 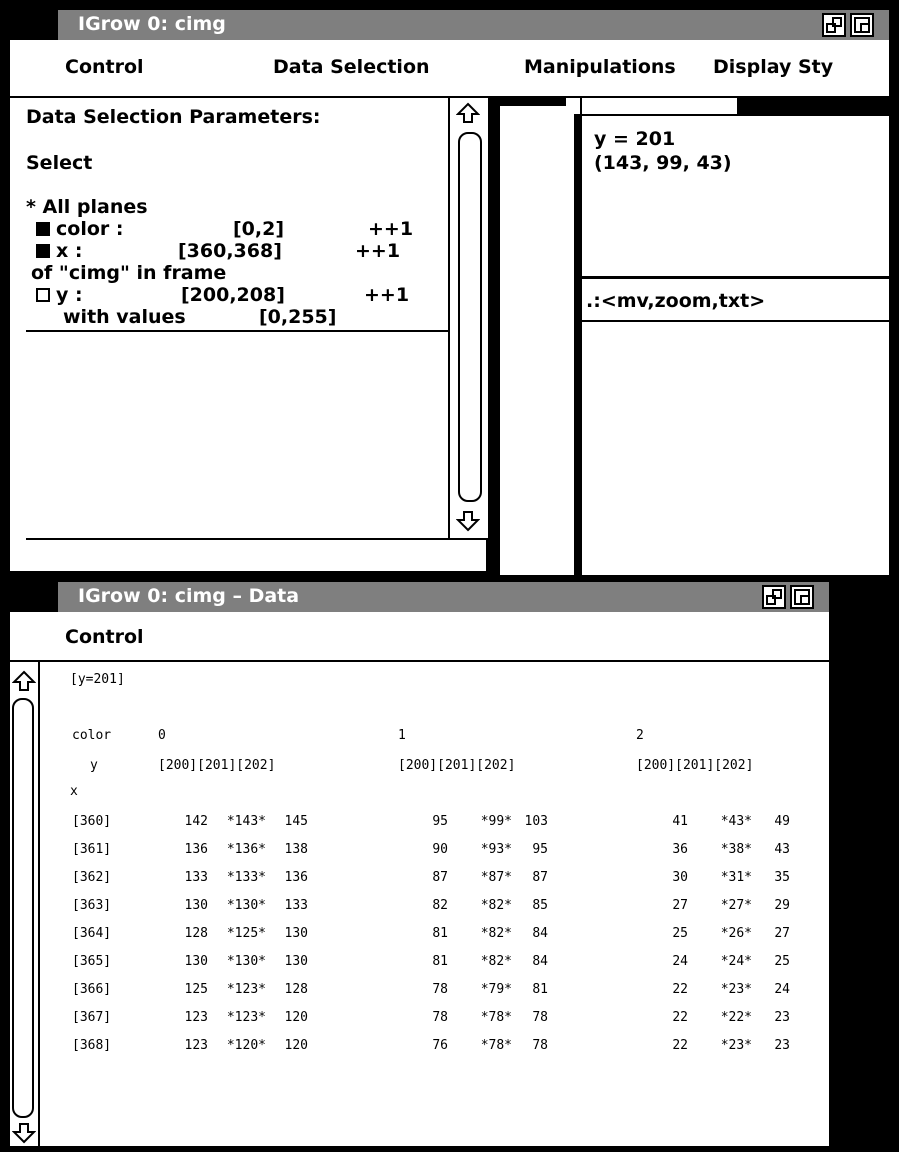 What do you see at coordinates (24, 1132) in the screenshot?
I see `data-scroll-down-arrow-icon` at bounding box center [24, 1132].